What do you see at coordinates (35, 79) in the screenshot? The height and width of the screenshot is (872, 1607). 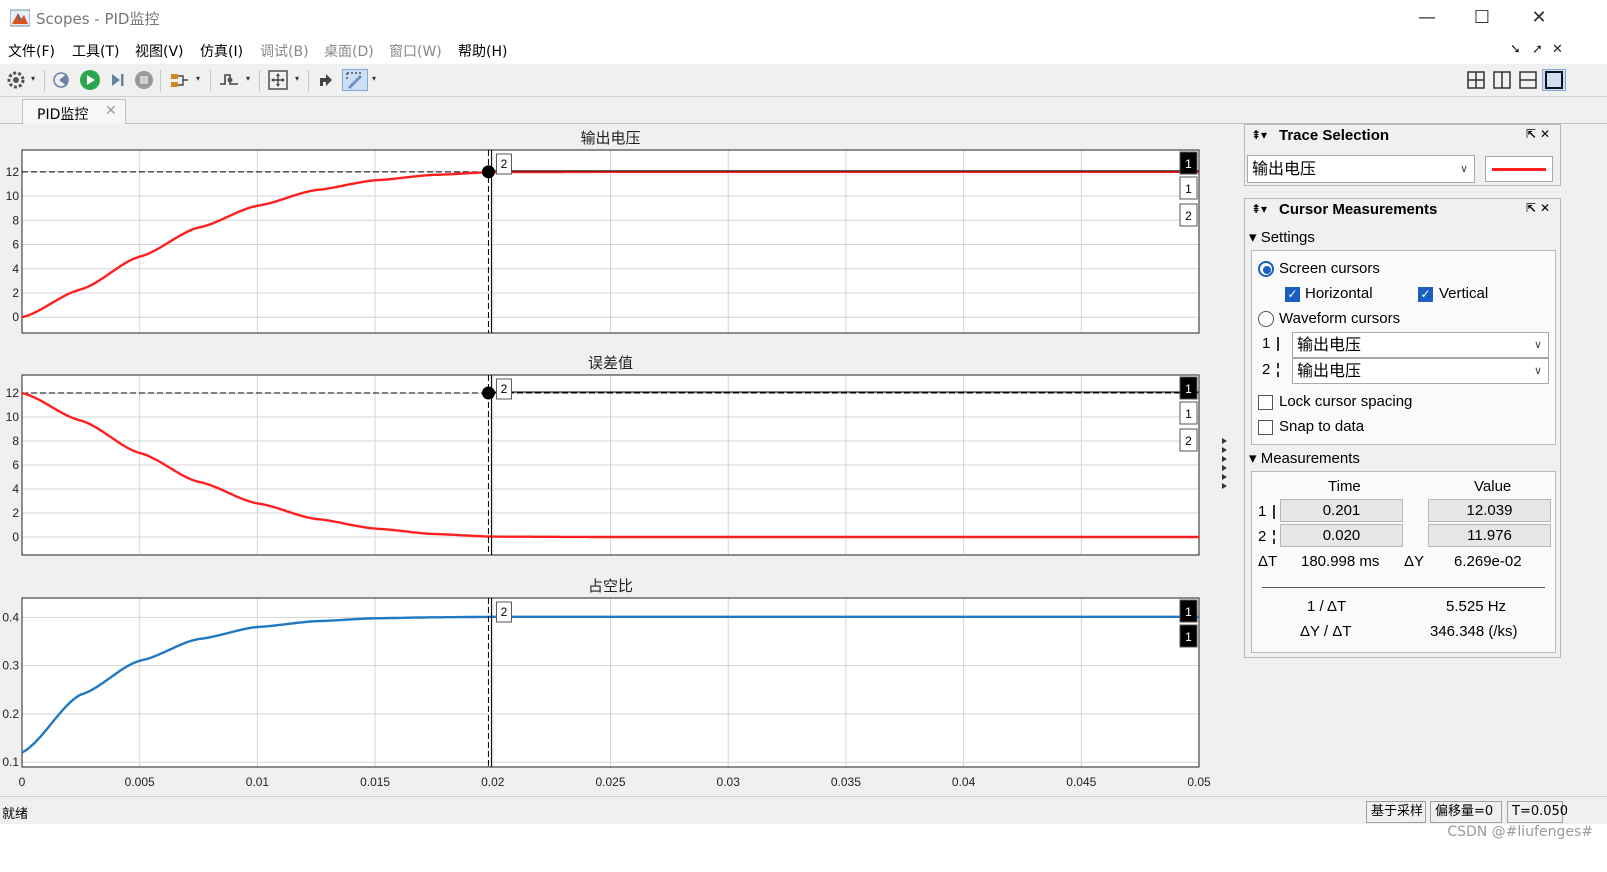 I see `settings-dropdown-icon: ▾` at bounding box center [35, 79].